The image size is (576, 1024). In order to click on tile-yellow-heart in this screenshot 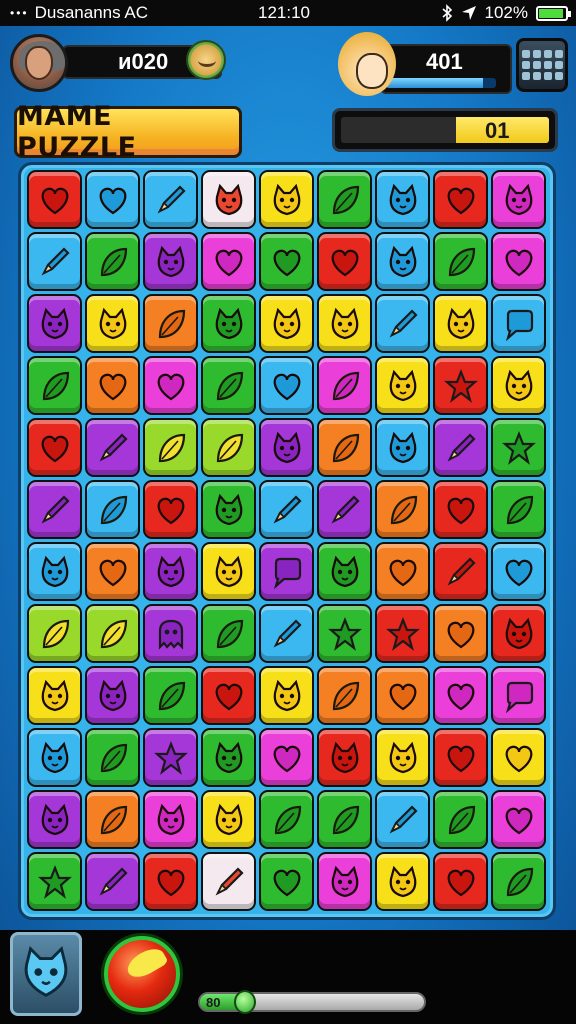, I will do `click(518, 757)`.